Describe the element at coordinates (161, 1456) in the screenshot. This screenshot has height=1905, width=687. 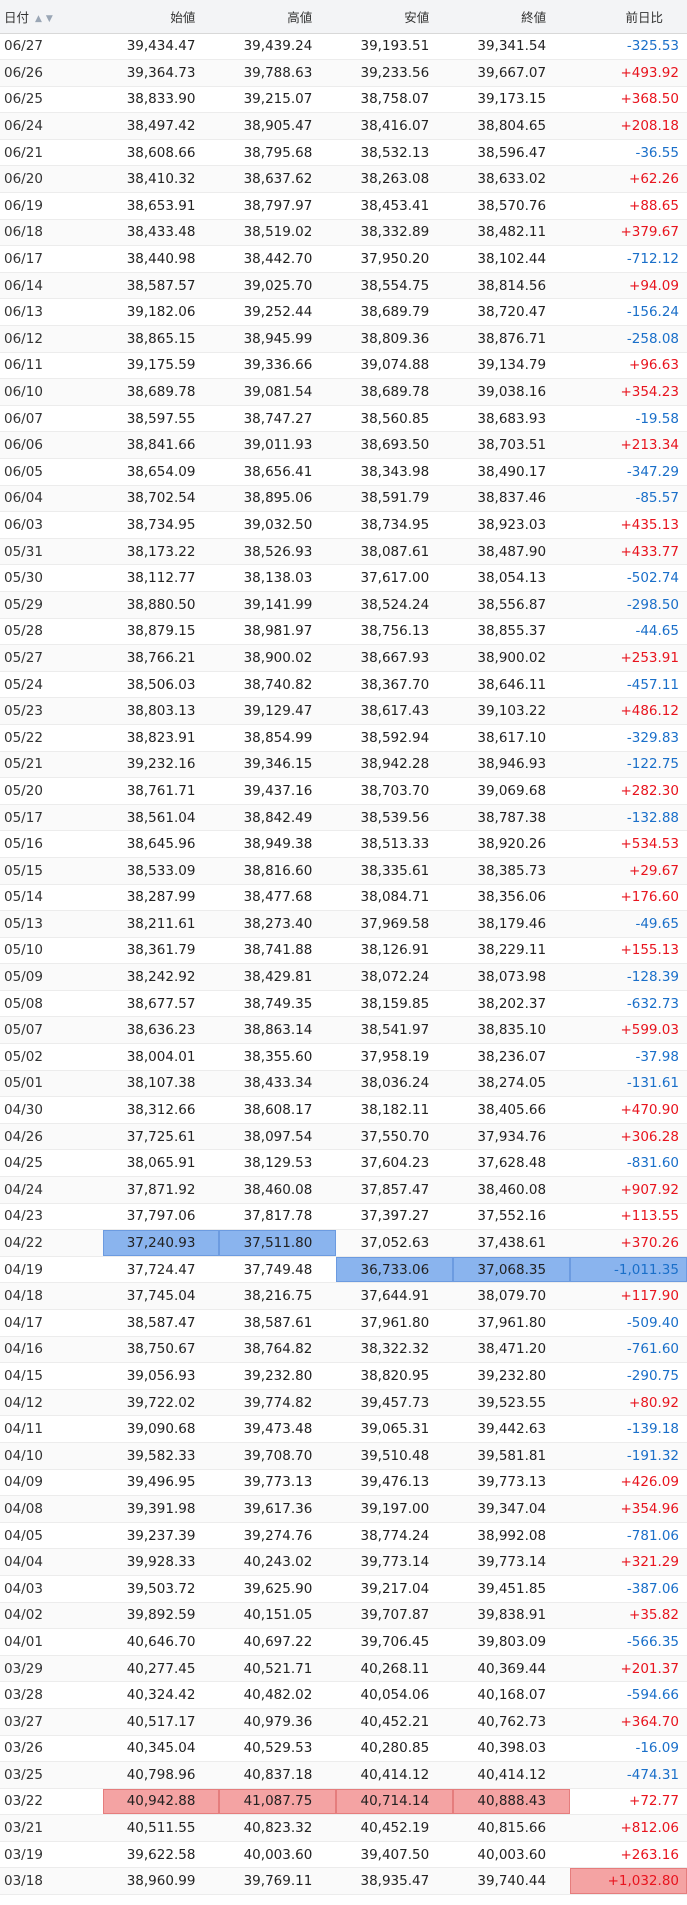
I see `open-cell: 39,582.33` at that location.